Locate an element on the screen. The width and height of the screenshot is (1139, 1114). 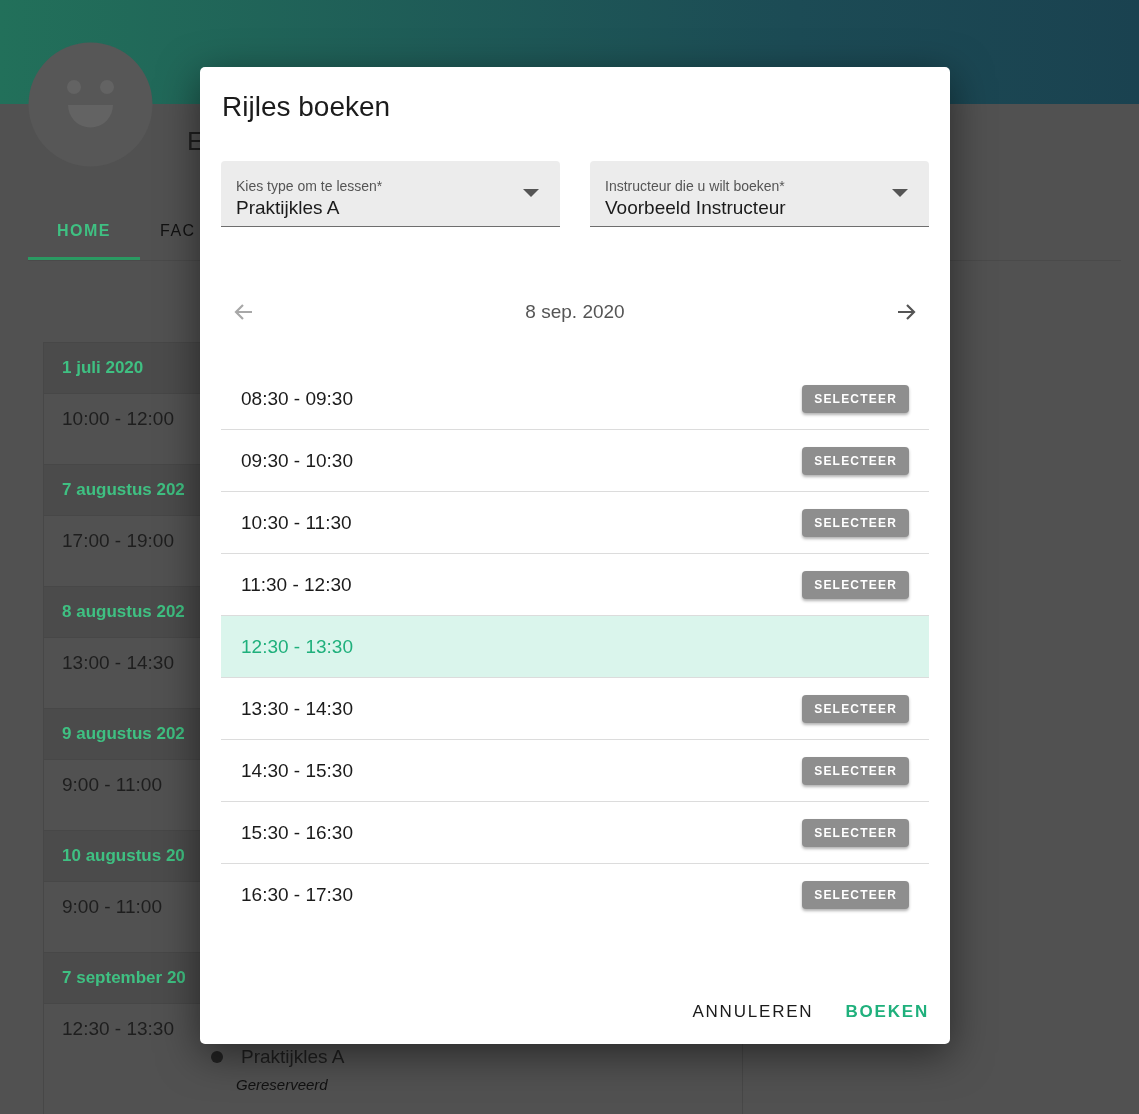
lesson-status: Gereserveerd is located at coordinates (282, 1084).